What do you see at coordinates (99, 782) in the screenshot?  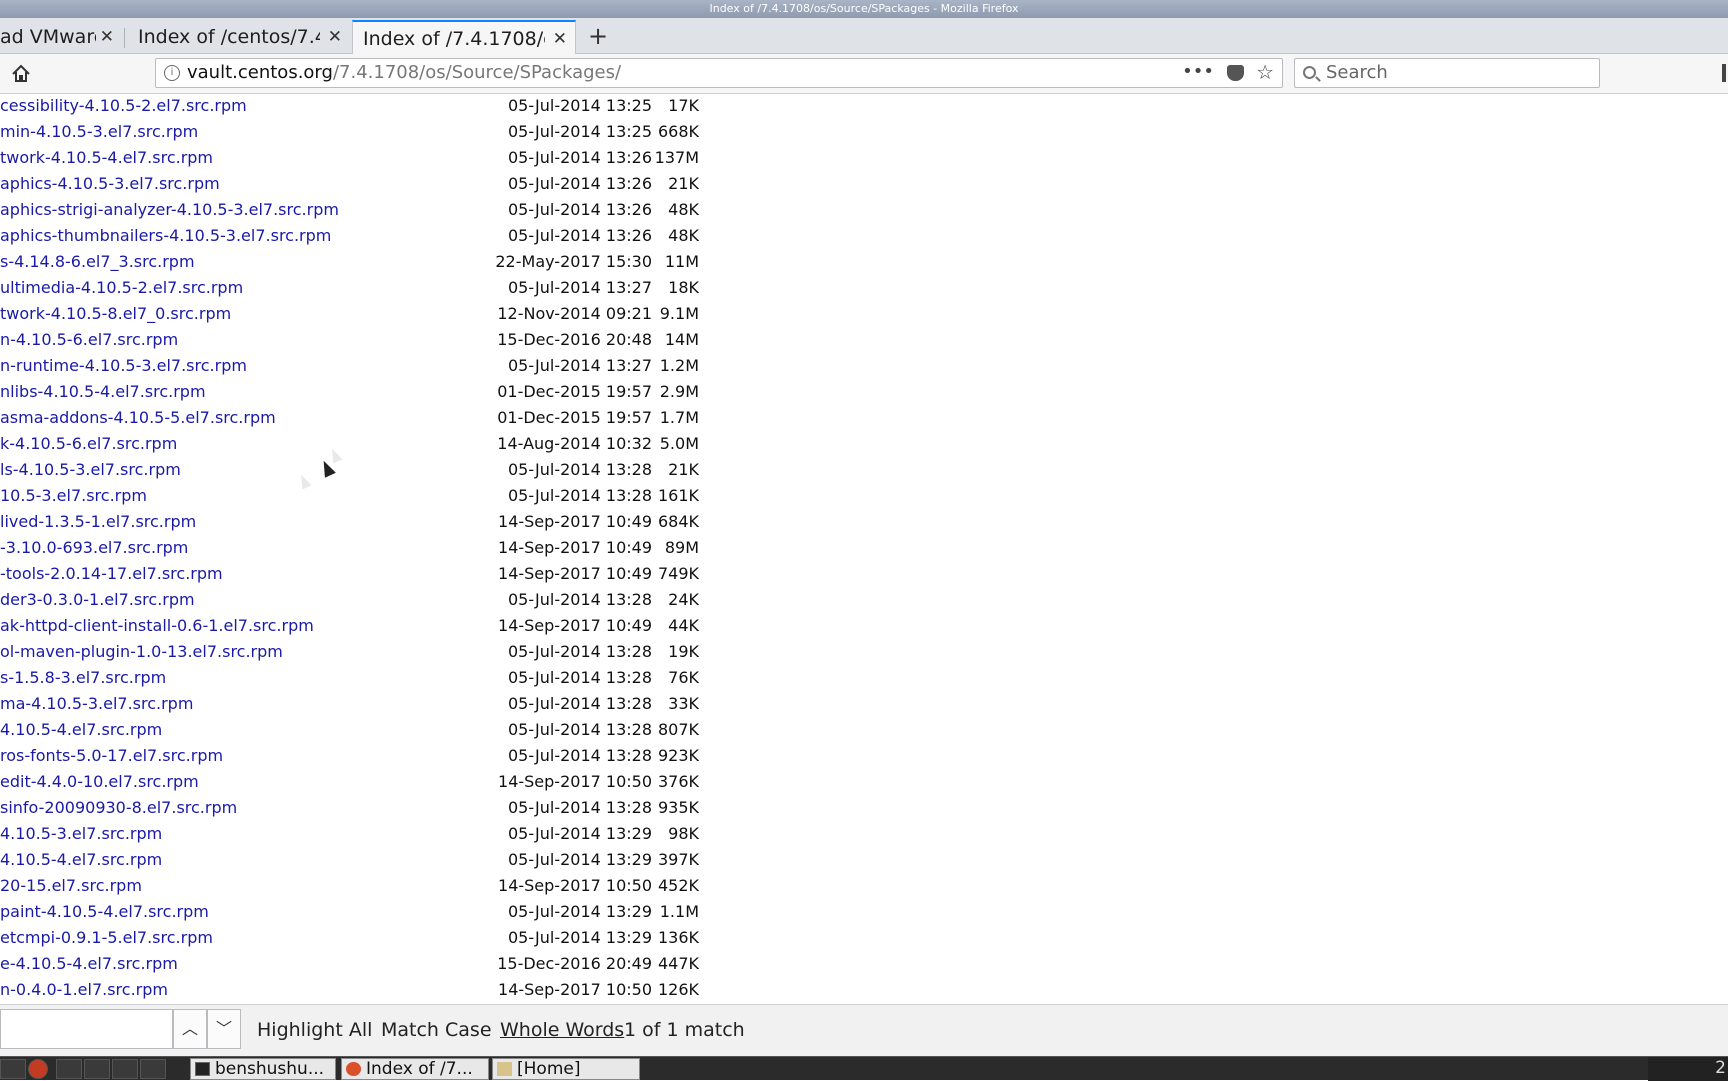 I see `file-link: edit-4.4.0-10.el7.src.rpm` at bounding box center [99, 782].